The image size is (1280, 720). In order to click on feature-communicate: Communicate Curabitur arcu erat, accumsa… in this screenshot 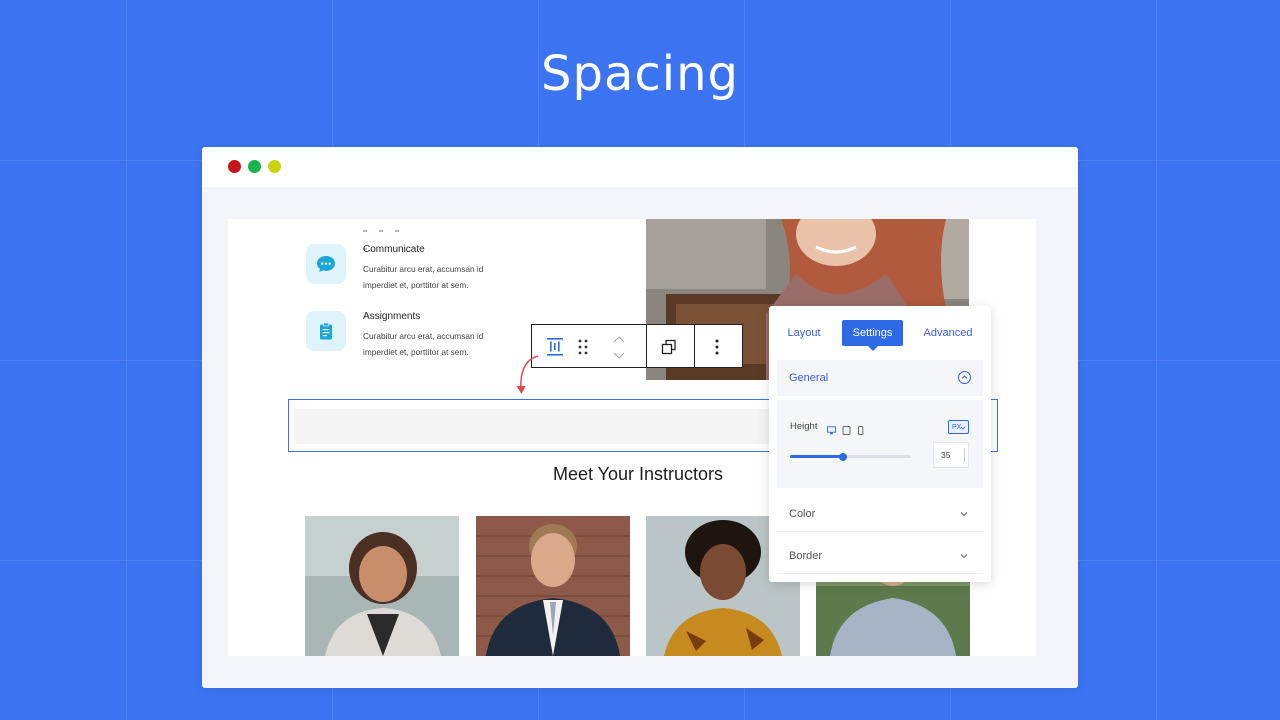, I will do `click(436, 269)`.